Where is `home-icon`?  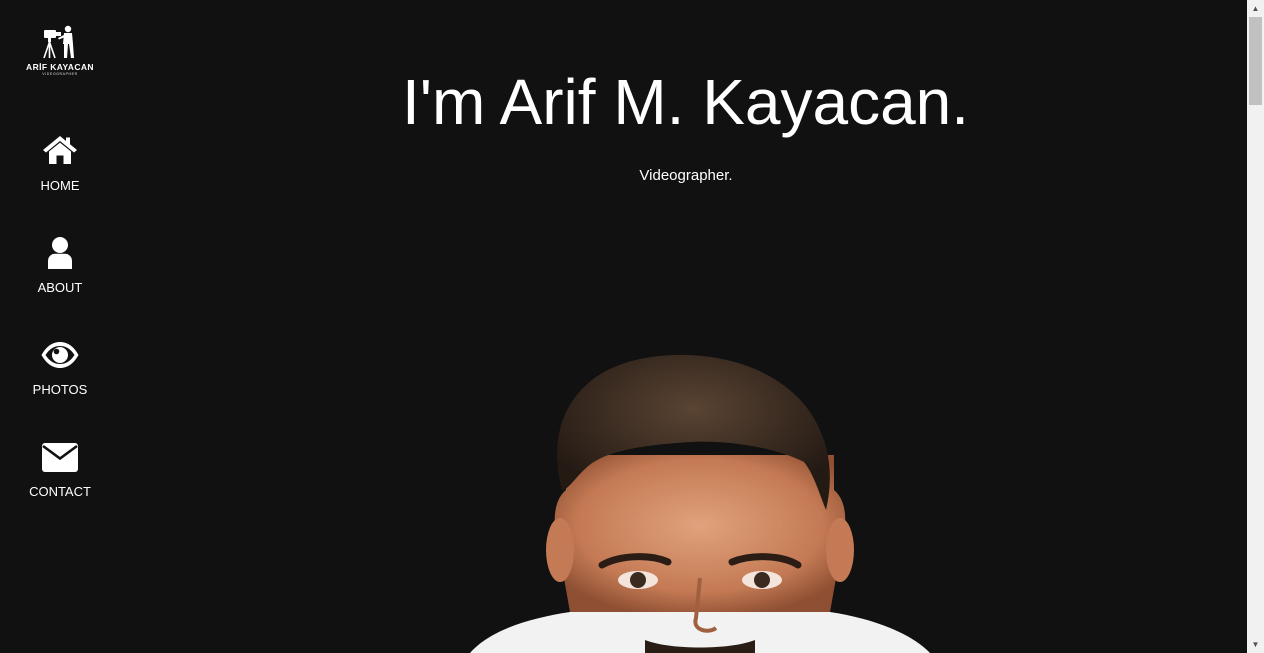
home-icon is located at coordinates (60, 151).